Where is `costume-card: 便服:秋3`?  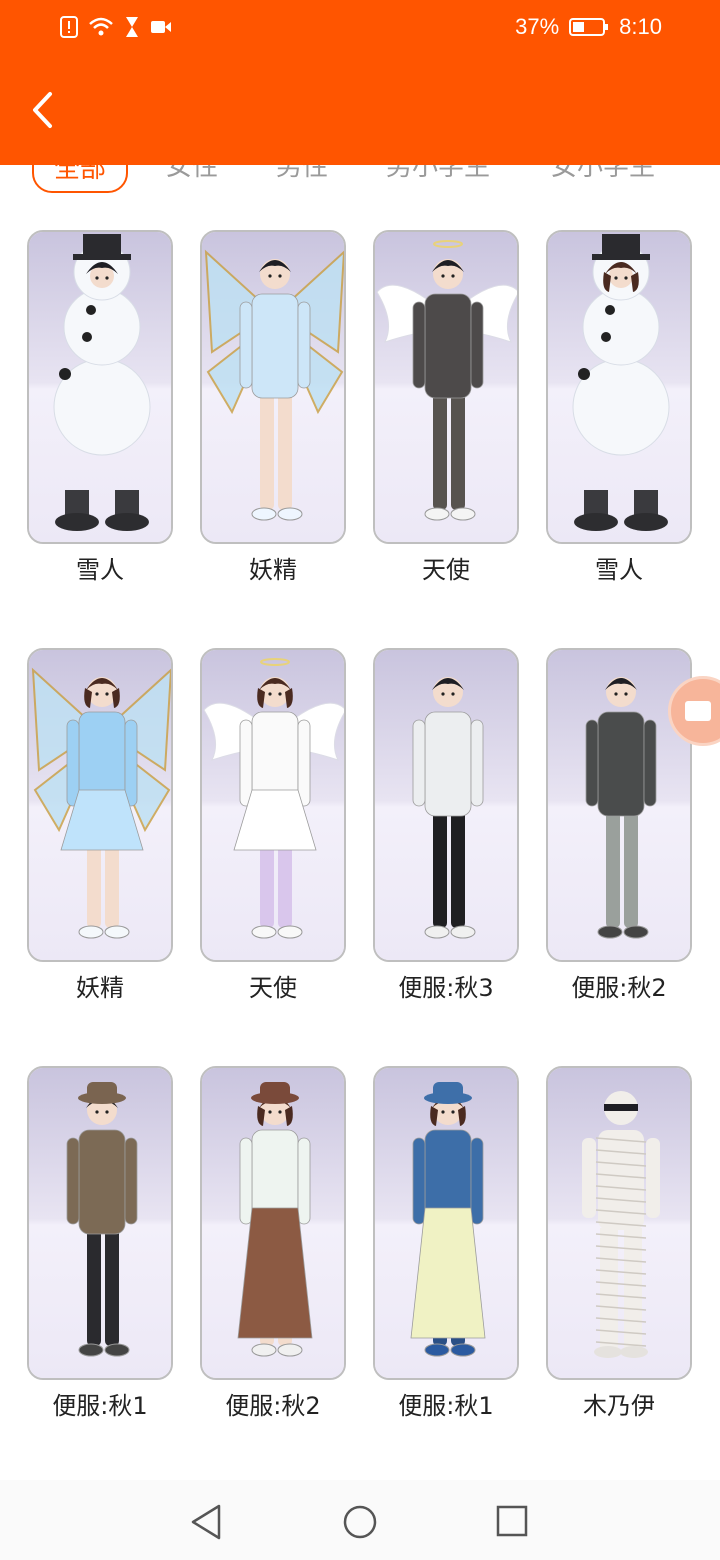
costume-card: 便服:秋3 is located at coordinates (446, 825).